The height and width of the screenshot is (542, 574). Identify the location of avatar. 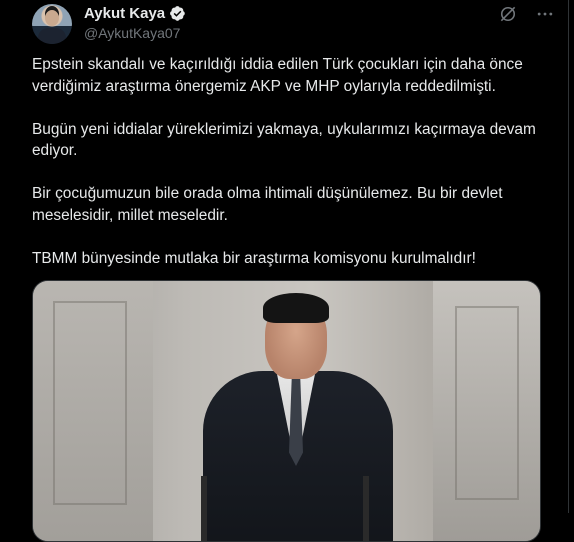
(52, 24).